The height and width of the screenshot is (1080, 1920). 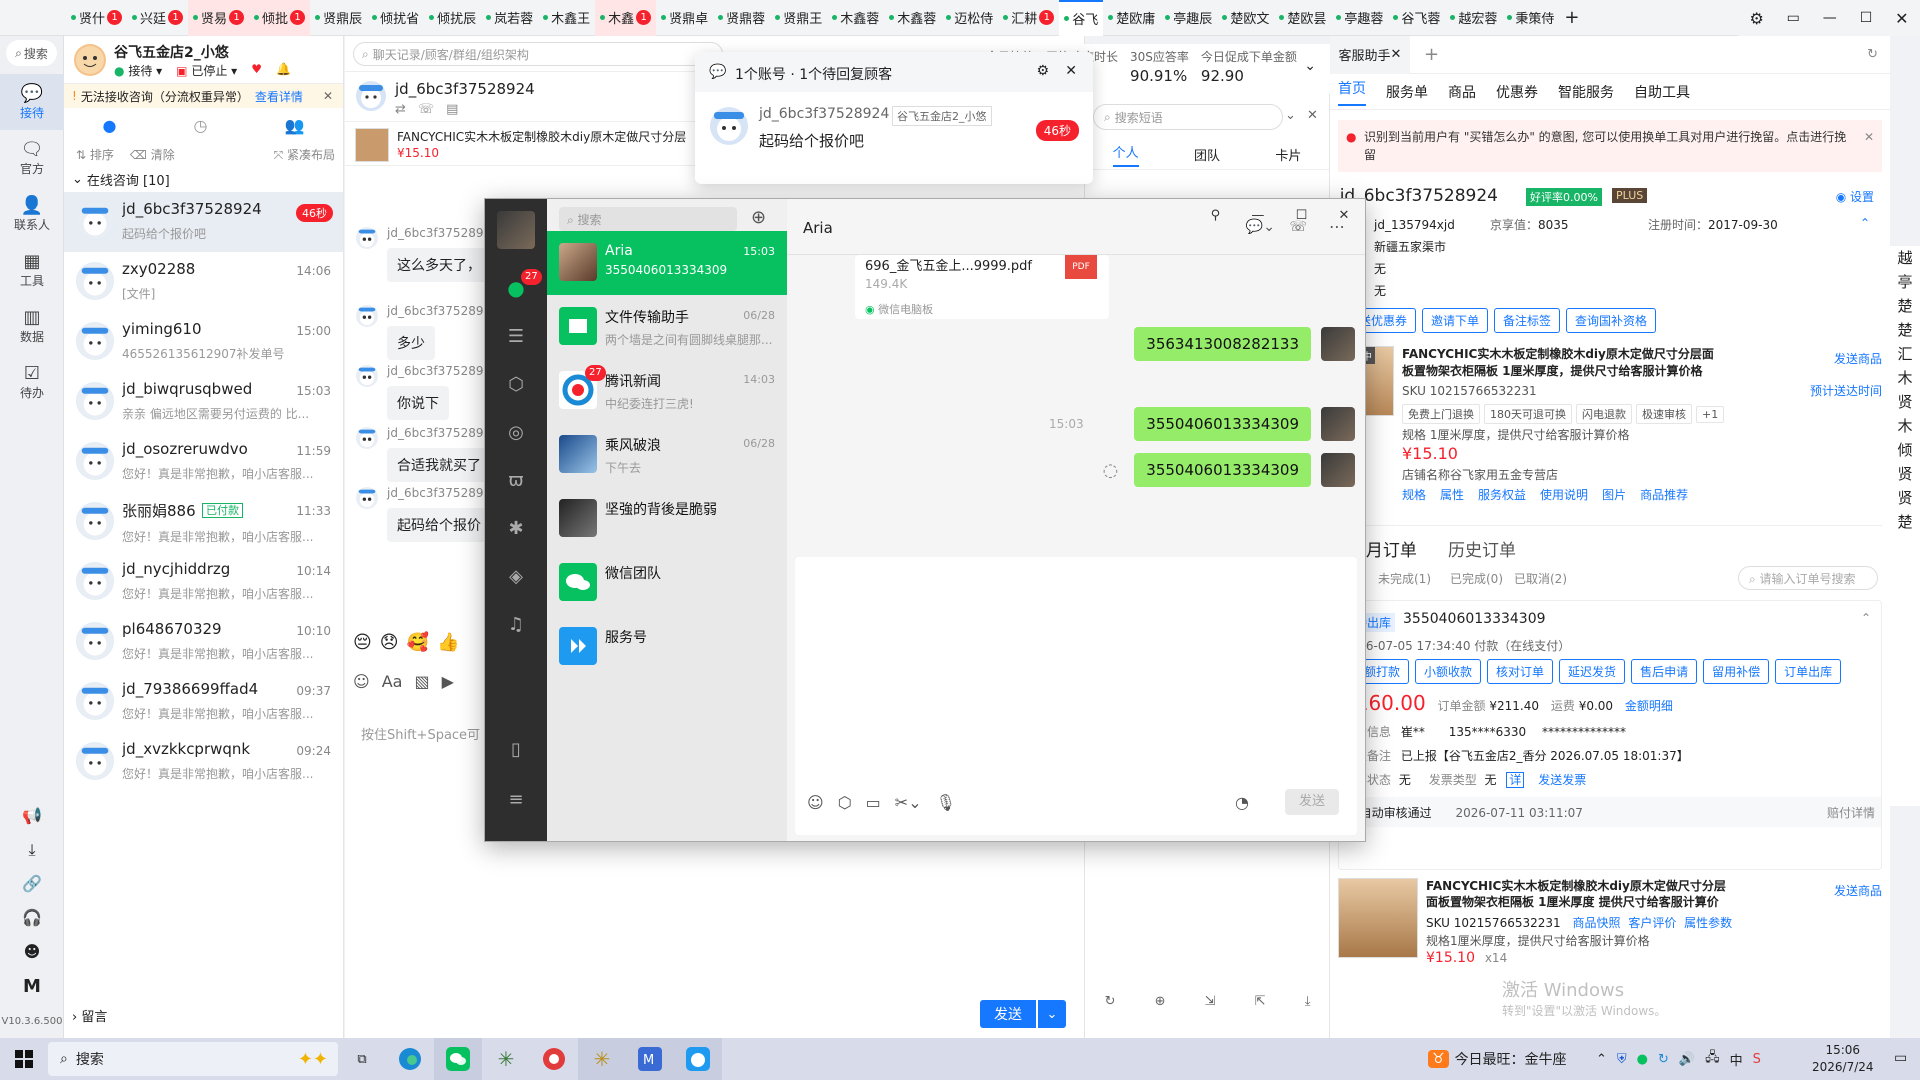 I want to click on list-item: jd_nycjhiddrzg 您好！真是非常抱歉，咱小店客服... 10:14, so click(x=203, y=582).